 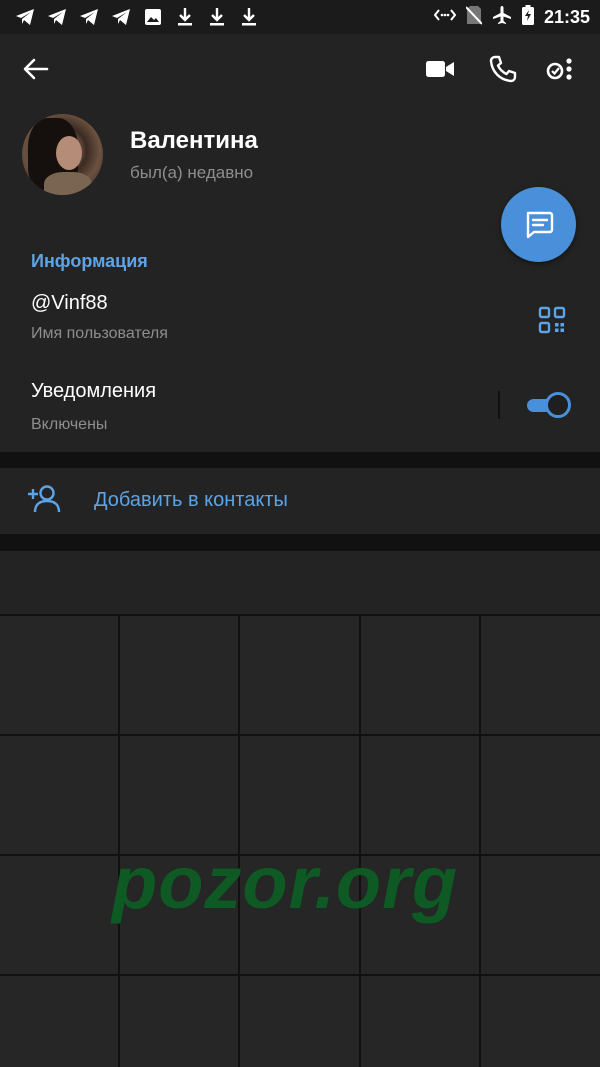 What do you see at coordinates (194, 140) in the screenshot?
I see `profile-name: Валентина` at bounding box center [194, 140].